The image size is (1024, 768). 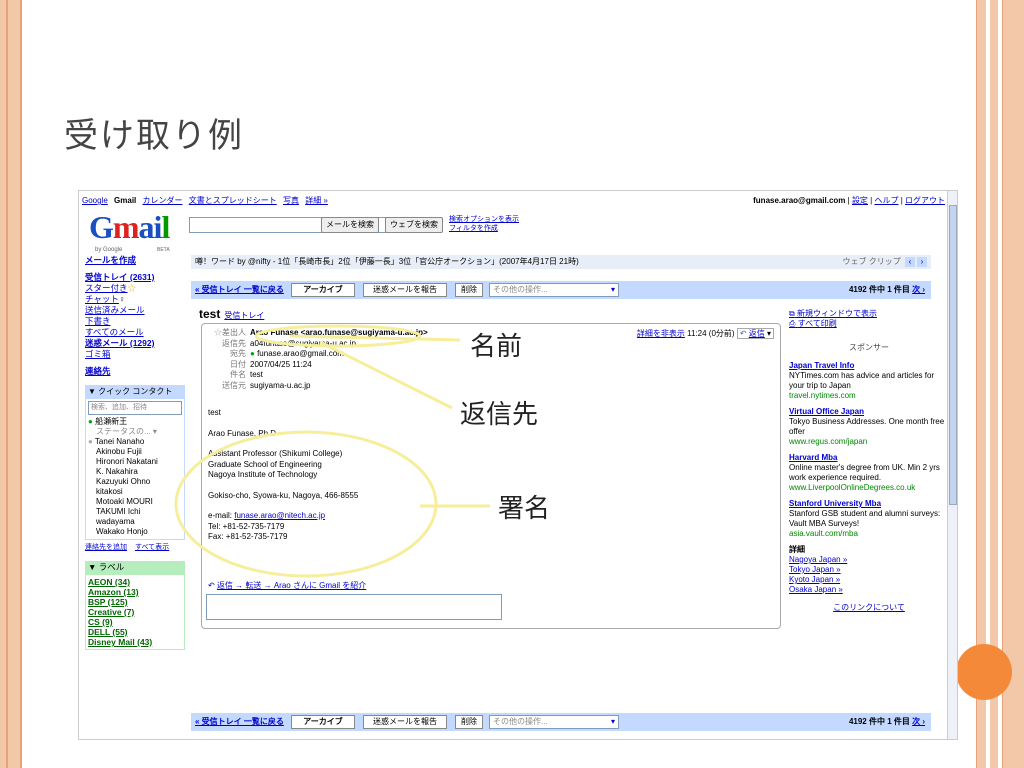 I want to click on inbox-tag: 受信トレイ, so click(x=244, y=315).